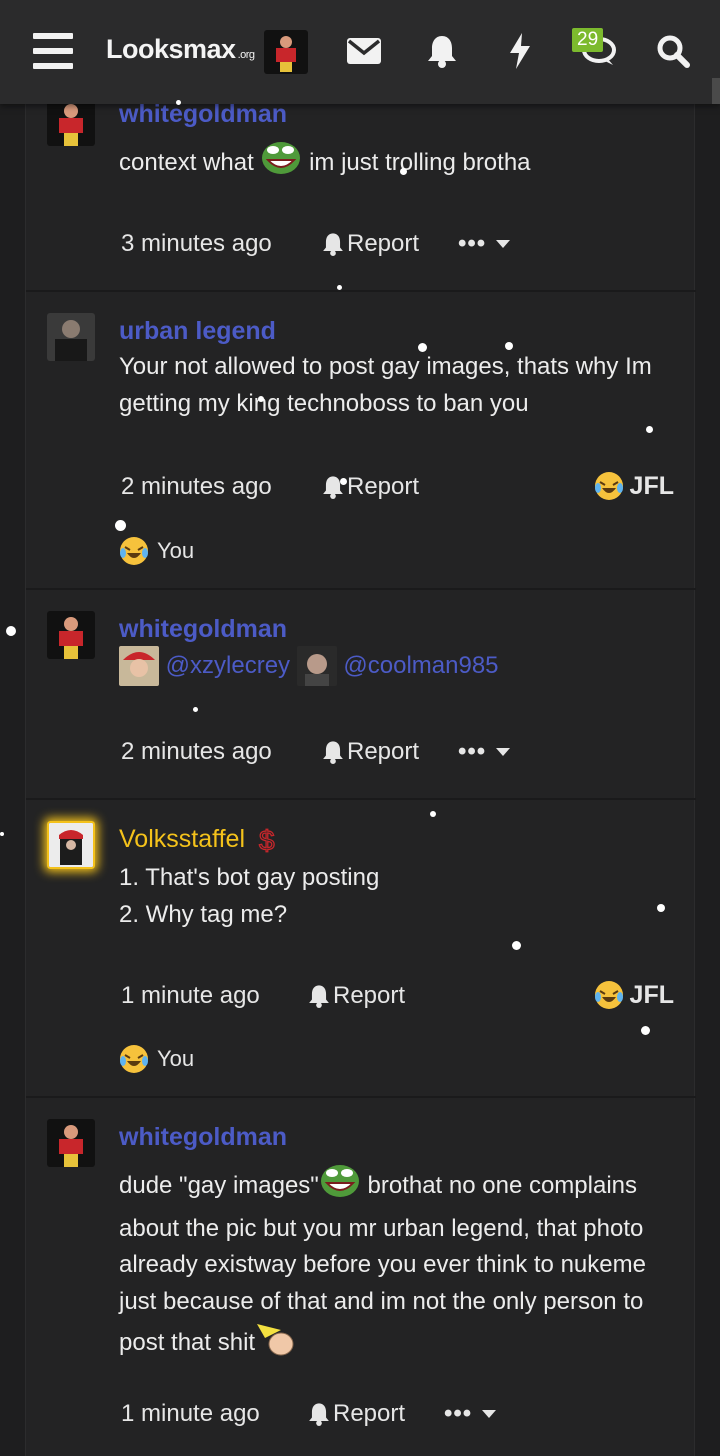 Image resolution: width=720 pixels, height=1456 pixels. What do you see at coordinates (673, 51) in the screenshot?
I see `search-icon` at bounding box center [673, 51].